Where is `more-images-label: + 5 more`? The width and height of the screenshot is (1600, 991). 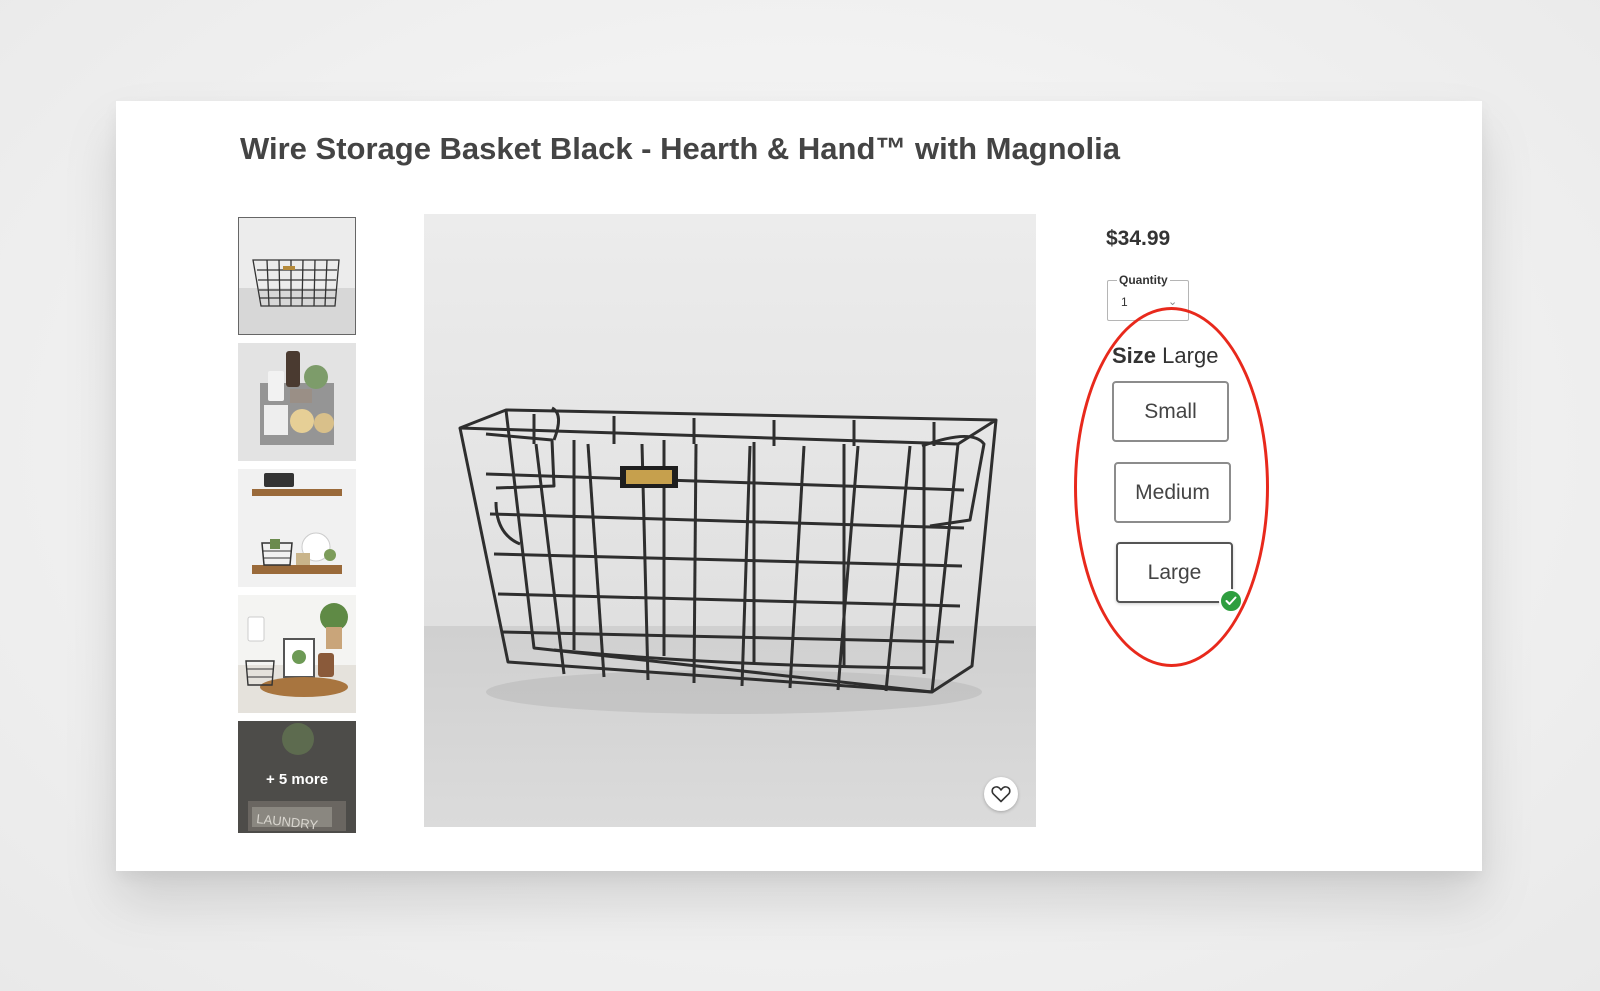 more-images-label: + 5 more is located at coordinates (297, 779).